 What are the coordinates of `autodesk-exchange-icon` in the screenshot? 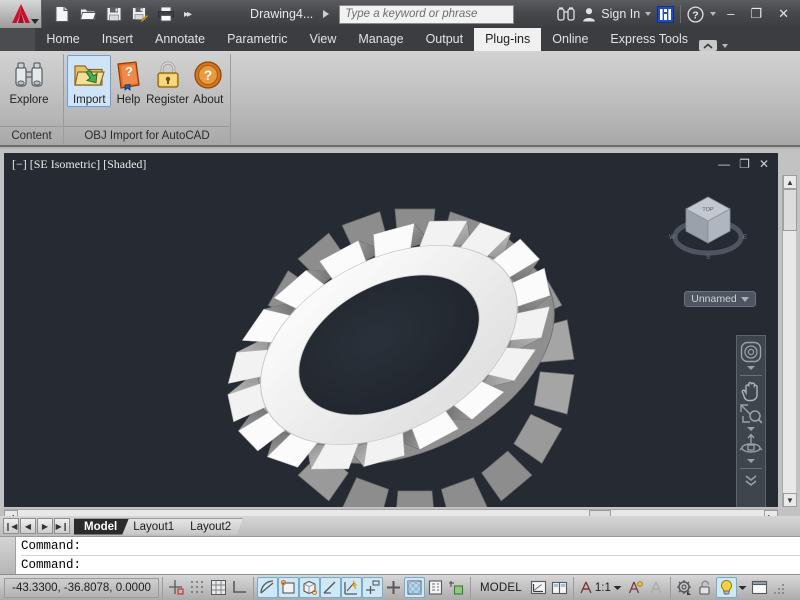 It's located at (666, 14).